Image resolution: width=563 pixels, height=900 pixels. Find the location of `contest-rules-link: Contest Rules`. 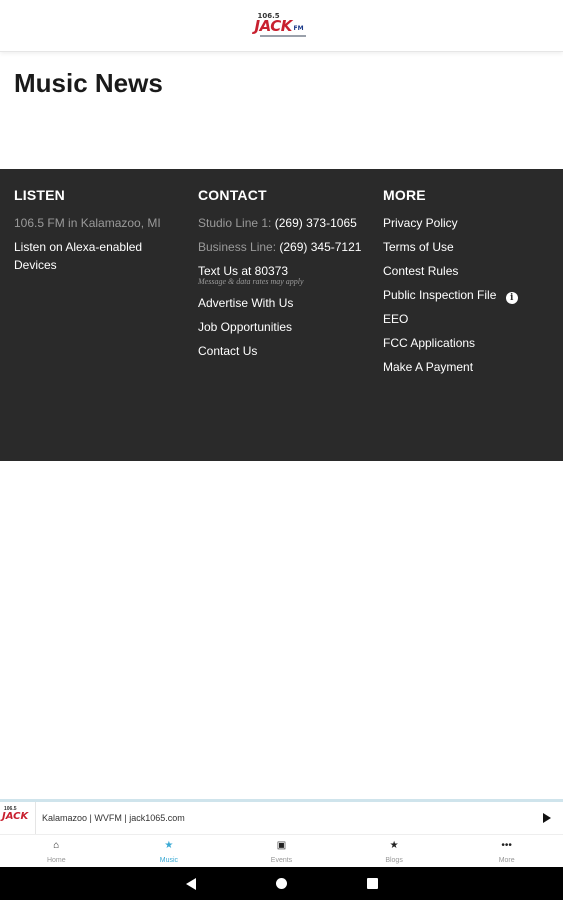

contest-rules-link: Contest Rules is located at coordinates (468, 271).